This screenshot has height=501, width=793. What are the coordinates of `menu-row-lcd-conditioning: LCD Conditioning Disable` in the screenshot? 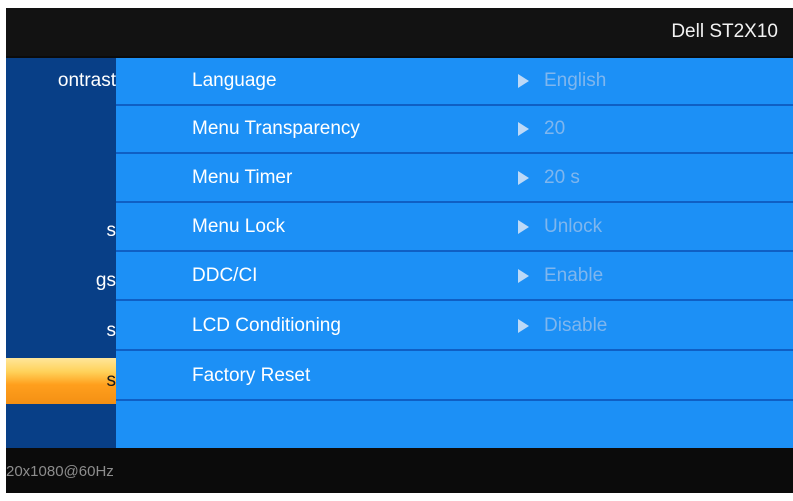 It's located at (454, 327).